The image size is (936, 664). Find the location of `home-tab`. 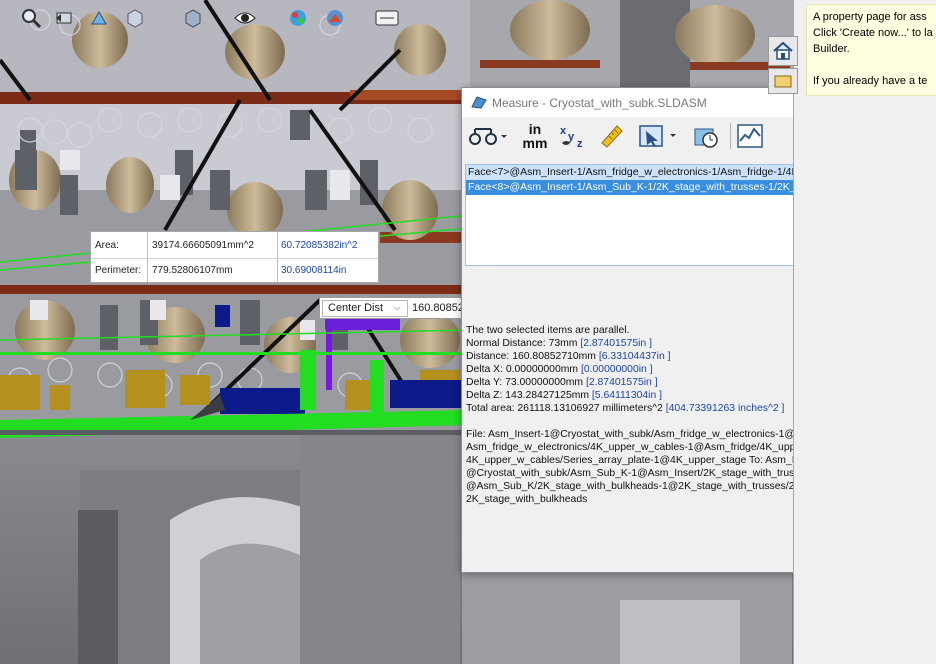

home-tab is located at coordinates (783, 51).